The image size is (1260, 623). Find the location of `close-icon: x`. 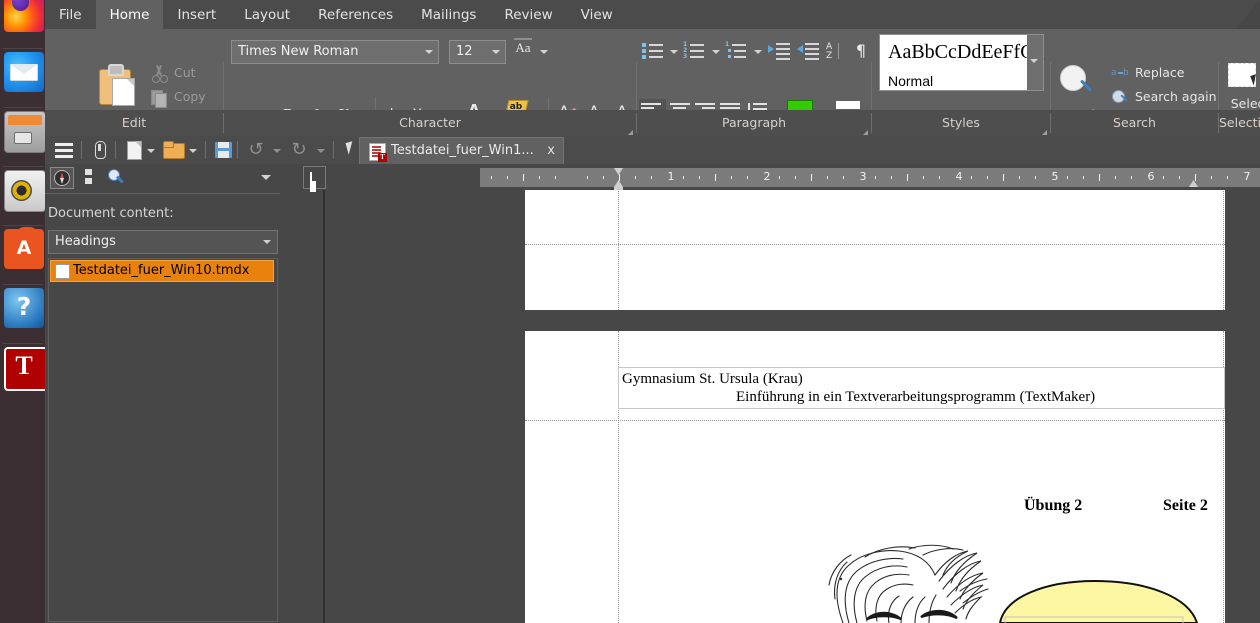

close-icon: x is located at coordinates (551, 150).